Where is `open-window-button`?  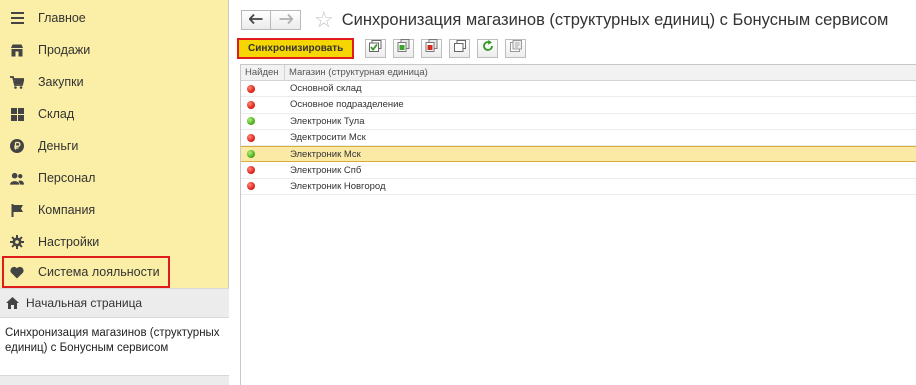 open-window-button is located at coordinates (460, 48).